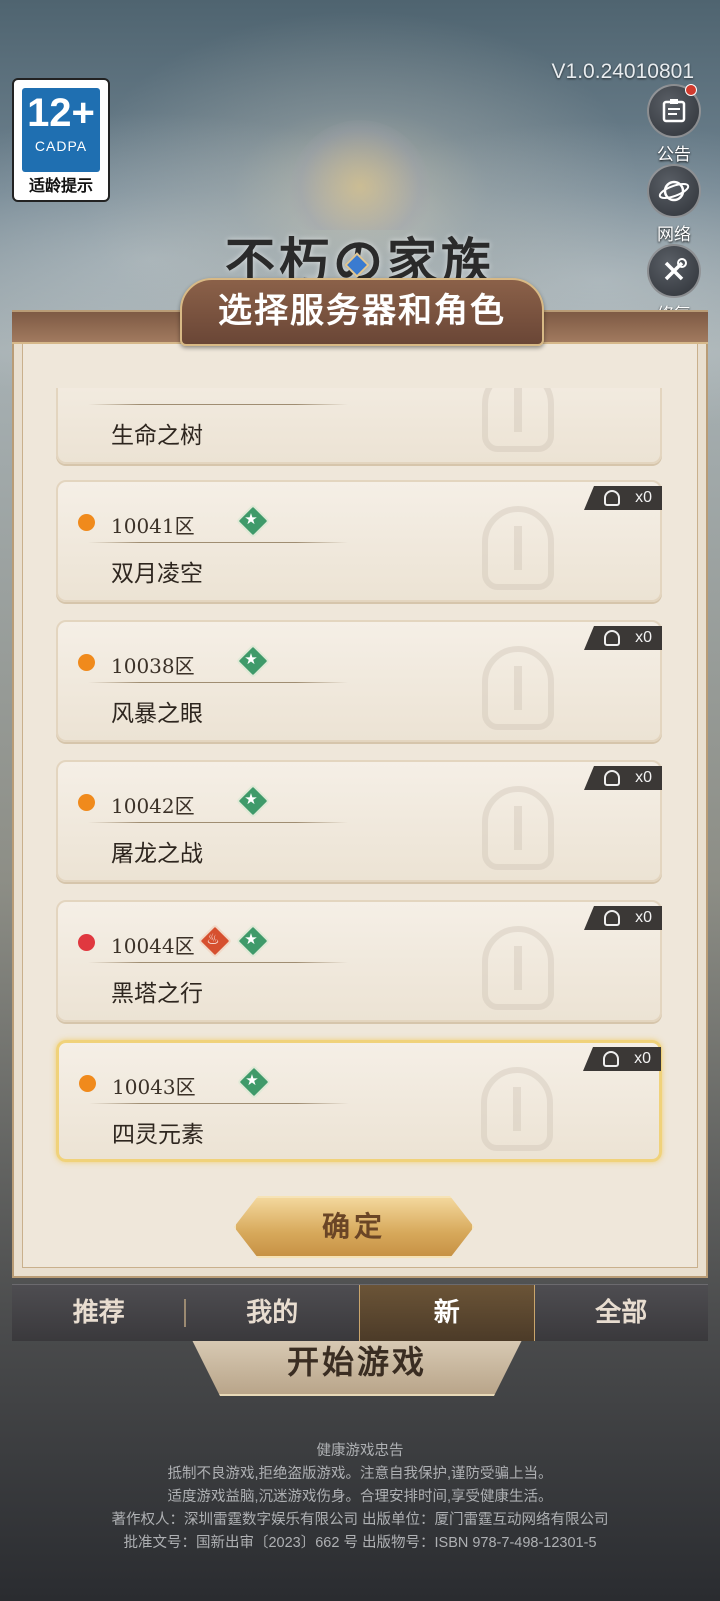  I want to click on hot-server-badge: ♨, so click(215, 941).